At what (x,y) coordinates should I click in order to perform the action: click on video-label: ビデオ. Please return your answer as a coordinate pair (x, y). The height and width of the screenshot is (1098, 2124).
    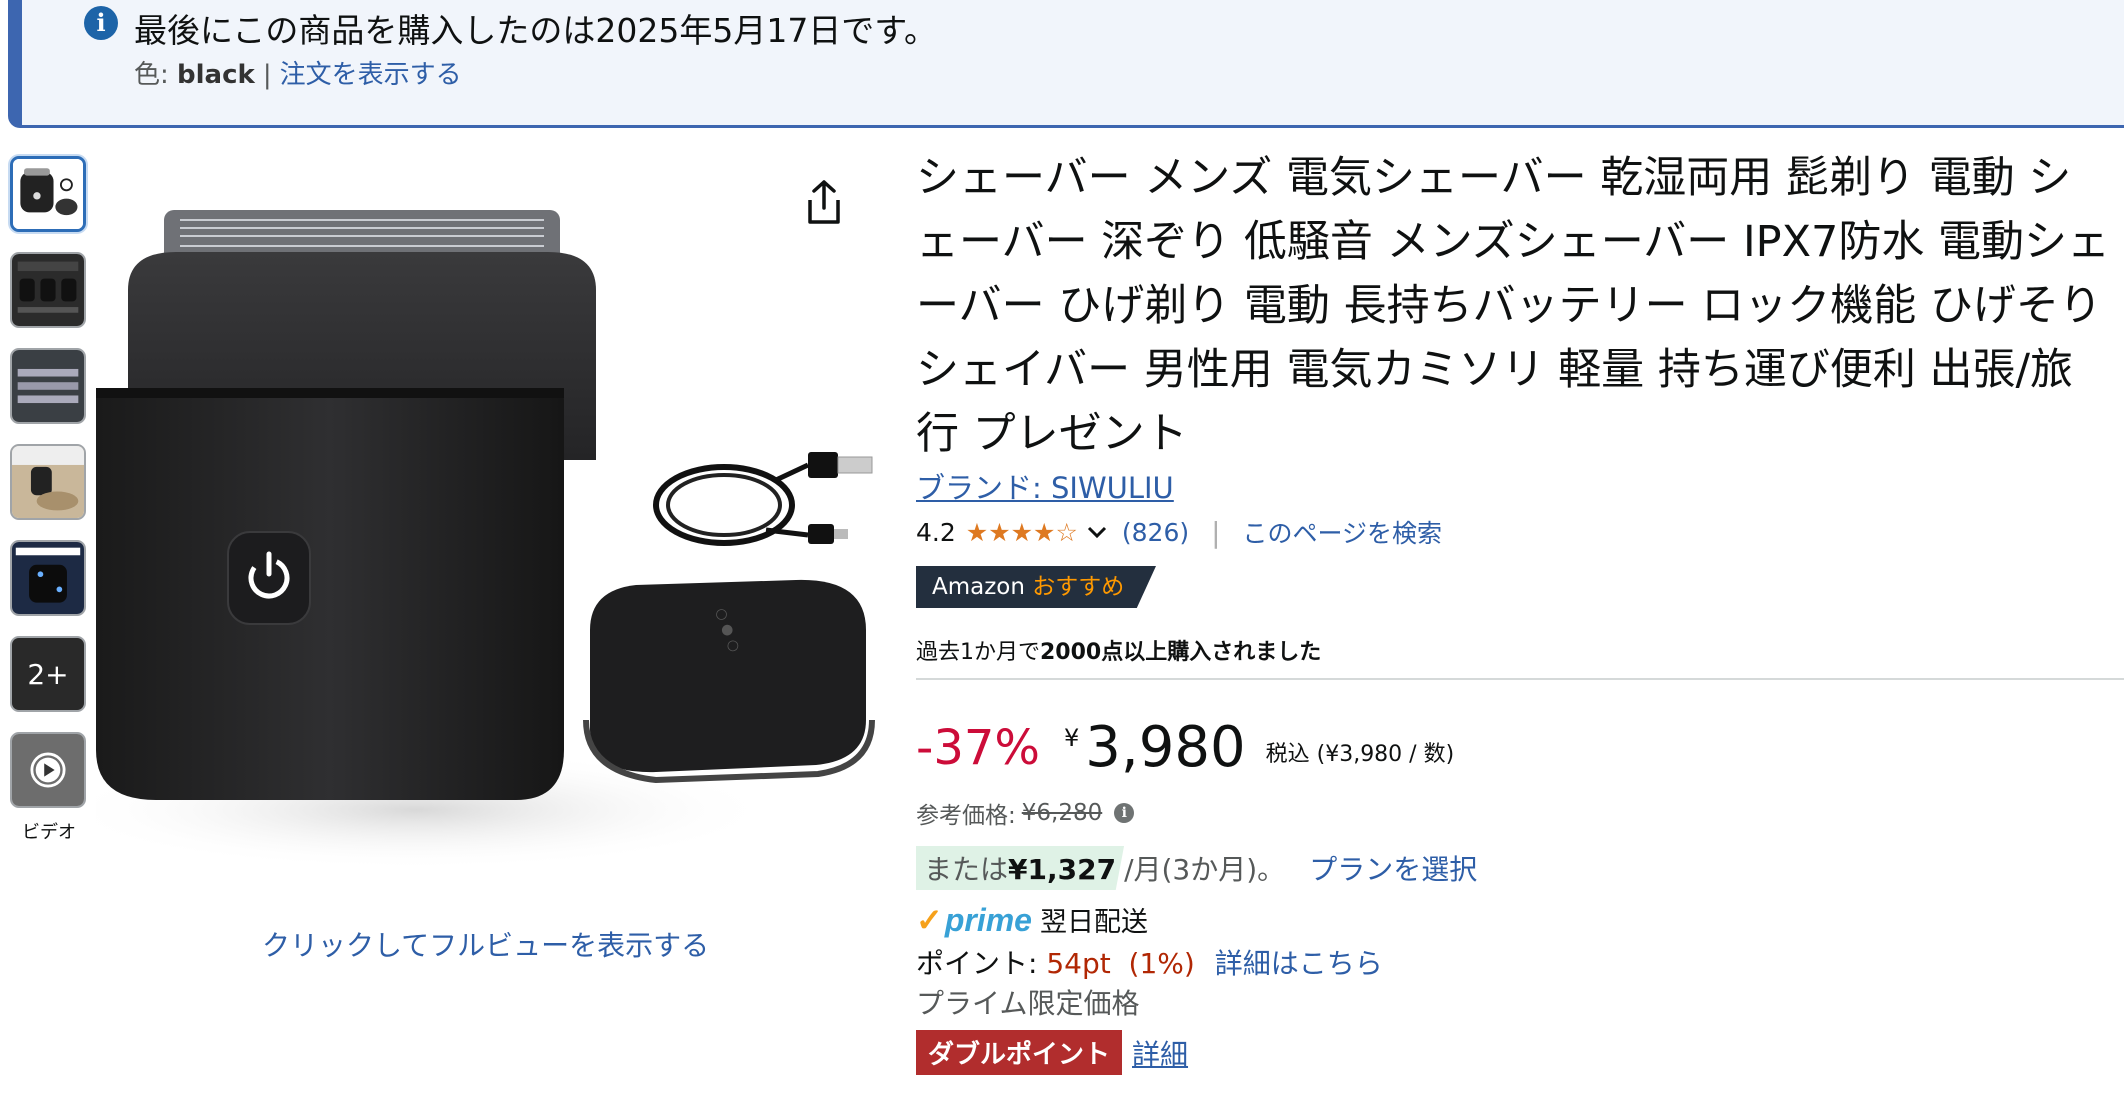
    Looking at the image, I should click on (49, 832).